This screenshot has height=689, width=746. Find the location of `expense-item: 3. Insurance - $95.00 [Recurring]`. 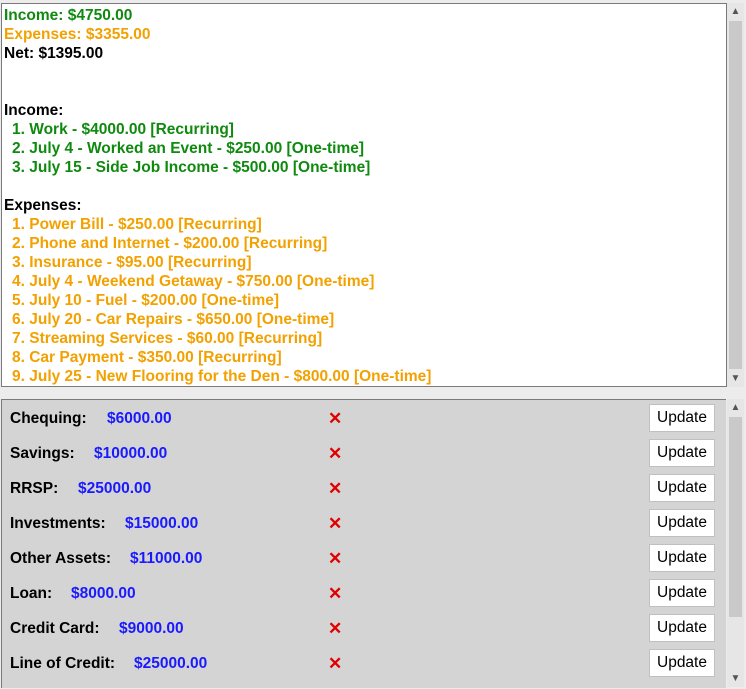

expense-item: 3. Insurance - $95.00 [Recurring] is located at coordinates (132, 262).